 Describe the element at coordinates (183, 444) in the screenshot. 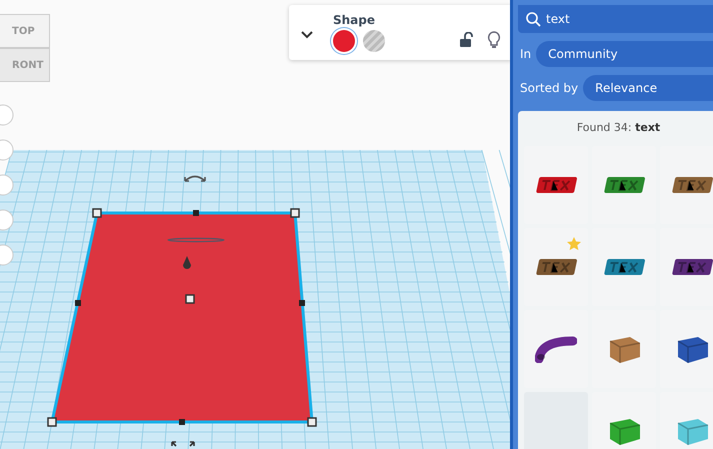

I see `move-arrows-icon` at that location.